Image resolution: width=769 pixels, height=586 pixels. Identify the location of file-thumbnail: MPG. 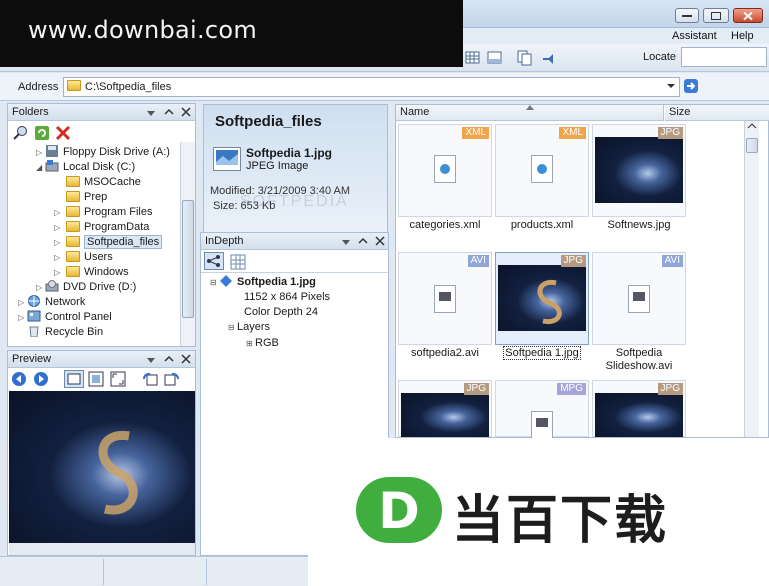
(542, 409).